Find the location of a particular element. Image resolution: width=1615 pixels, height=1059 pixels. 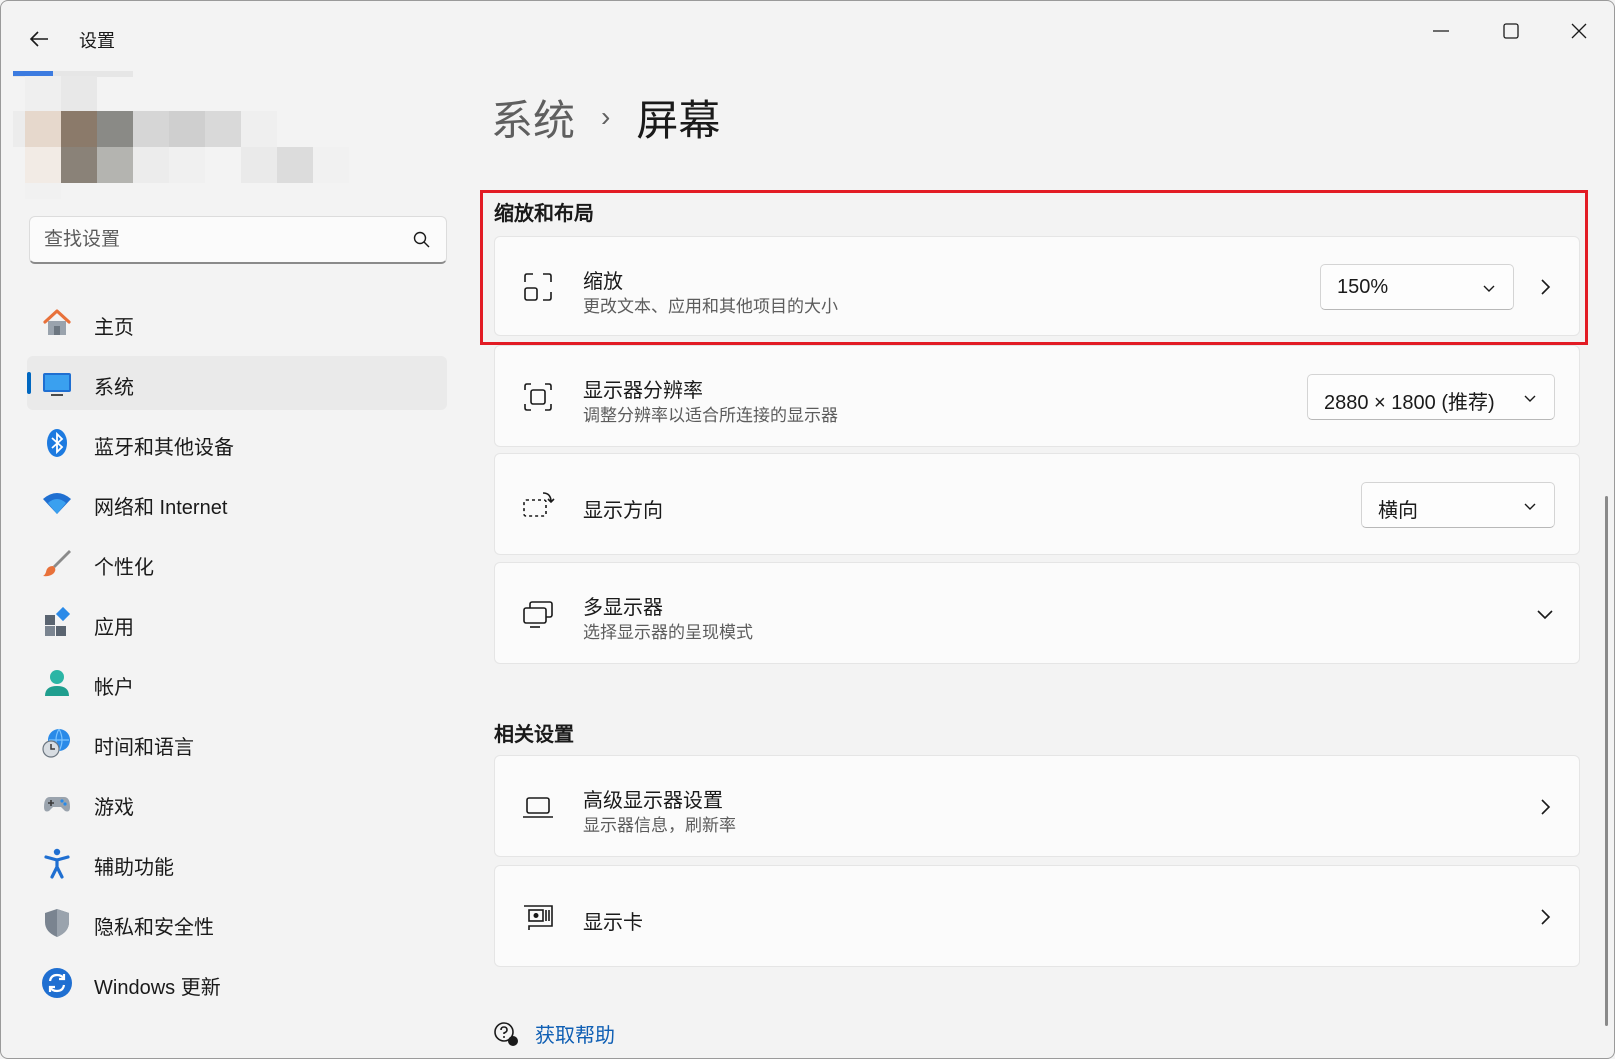

resolution-icon is located at coordinates (538, 397).